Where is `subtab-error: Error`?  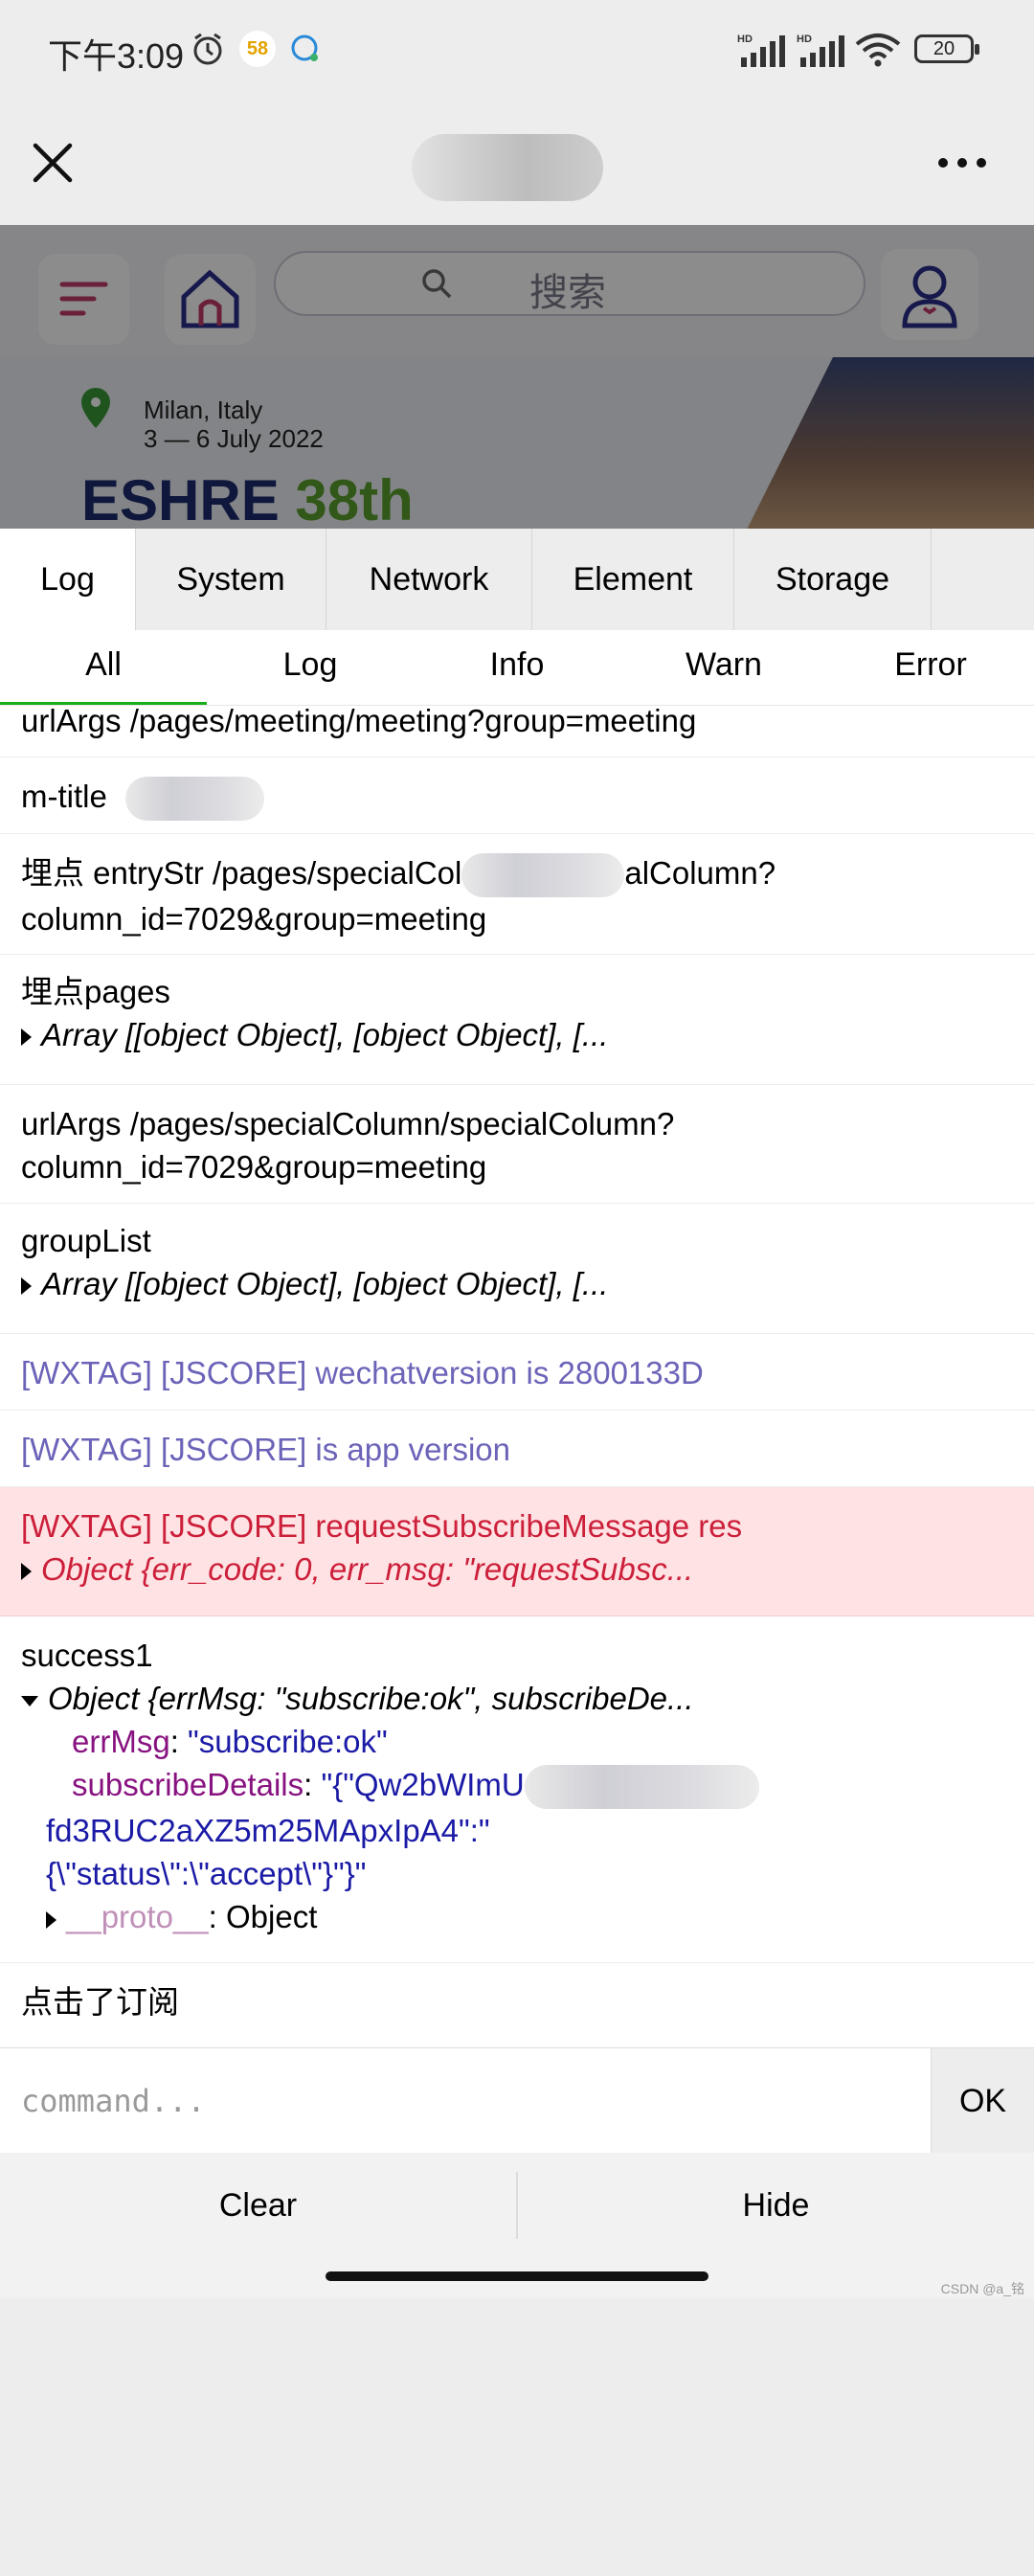 subtab-error: Error is located at coordinates (930, 667).